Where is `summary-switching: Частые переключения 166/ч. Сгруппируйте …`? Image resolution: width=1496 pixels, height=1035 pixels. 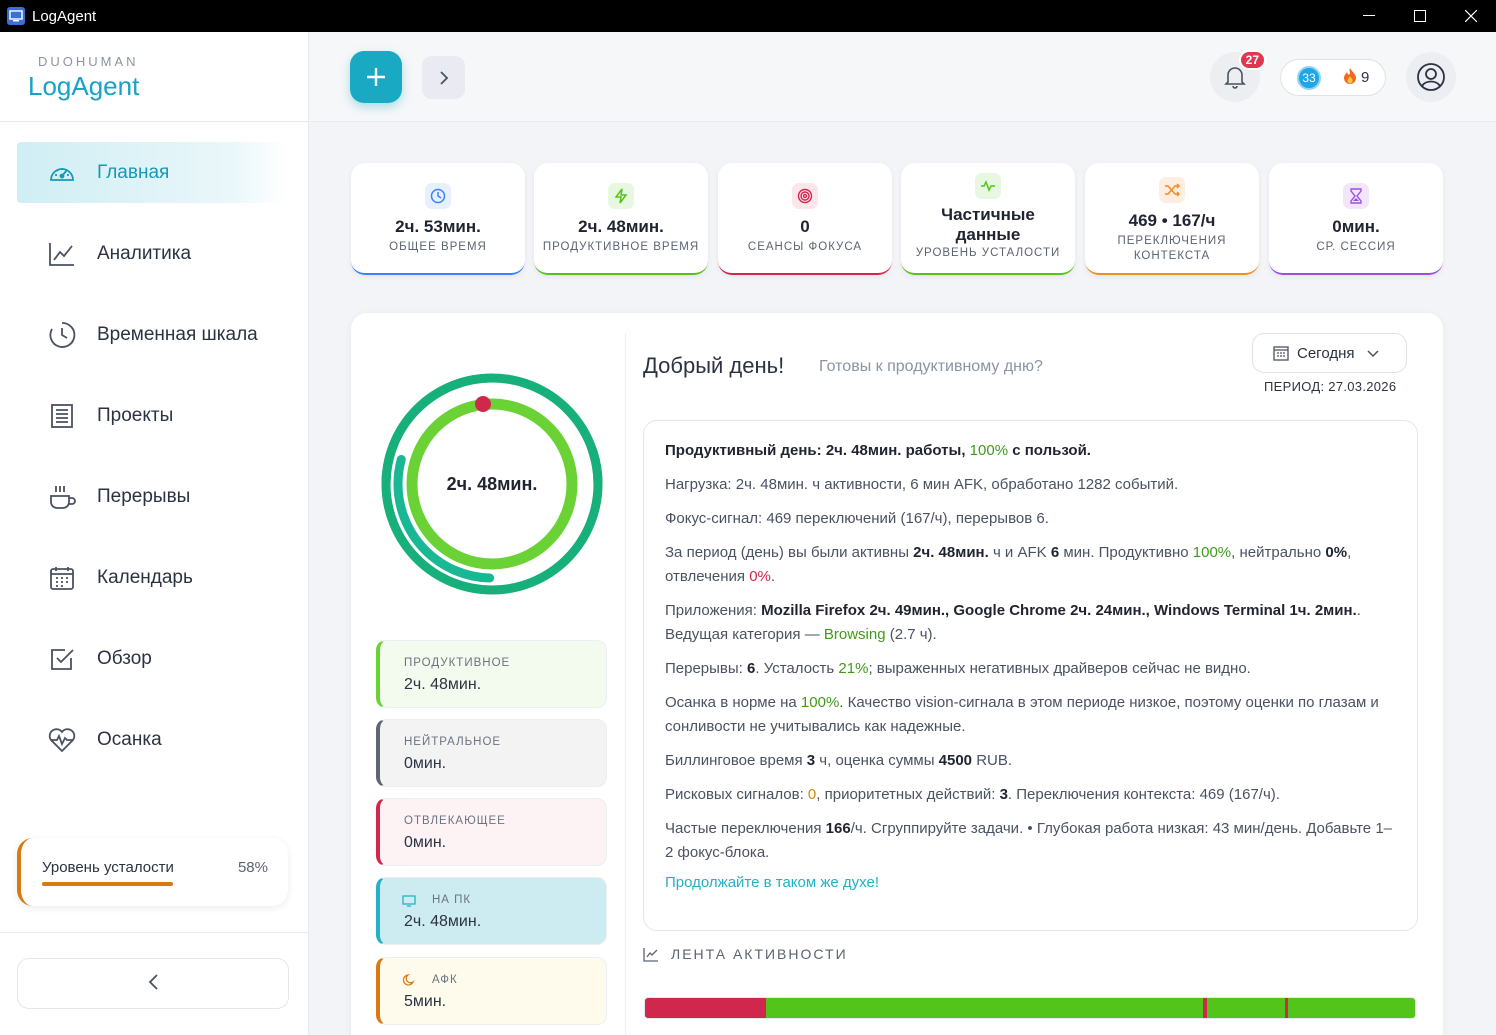
summary-switching: Частые переключения 166/ч. Сгруппируйте … is located at coordinates (1028, 840).